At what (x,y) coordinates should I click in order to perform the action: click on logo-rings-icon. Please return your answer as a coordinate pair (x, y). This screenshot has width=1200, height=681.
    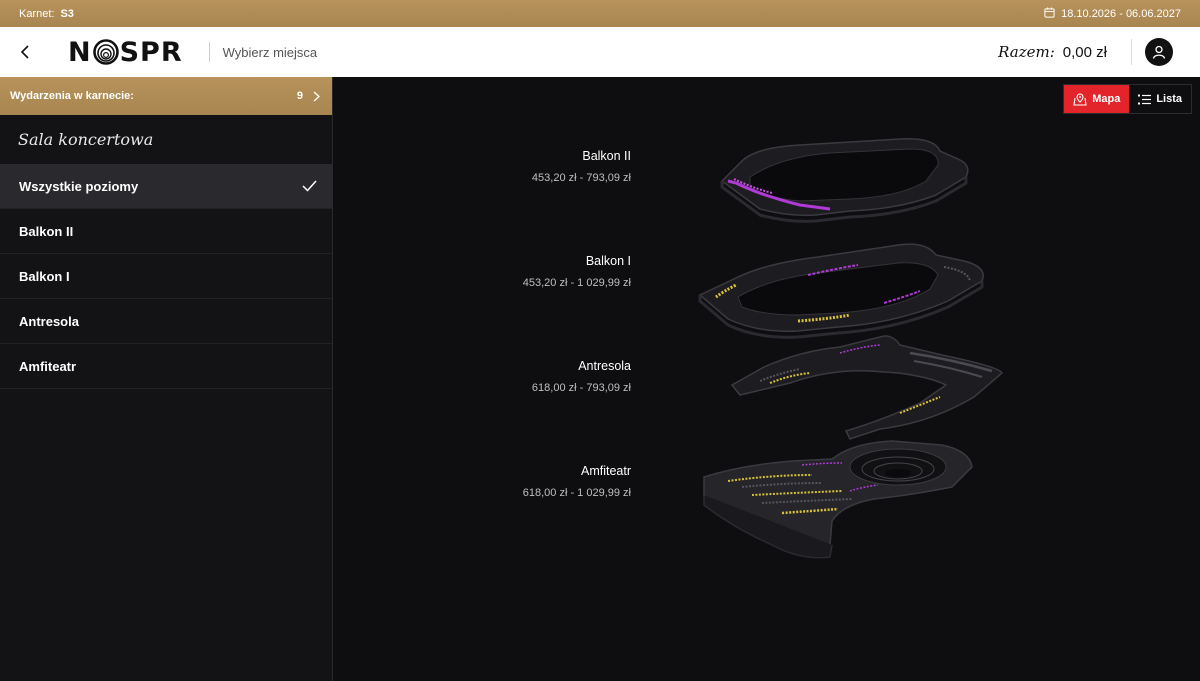
    Looking at the image, I should click on (105, 52).